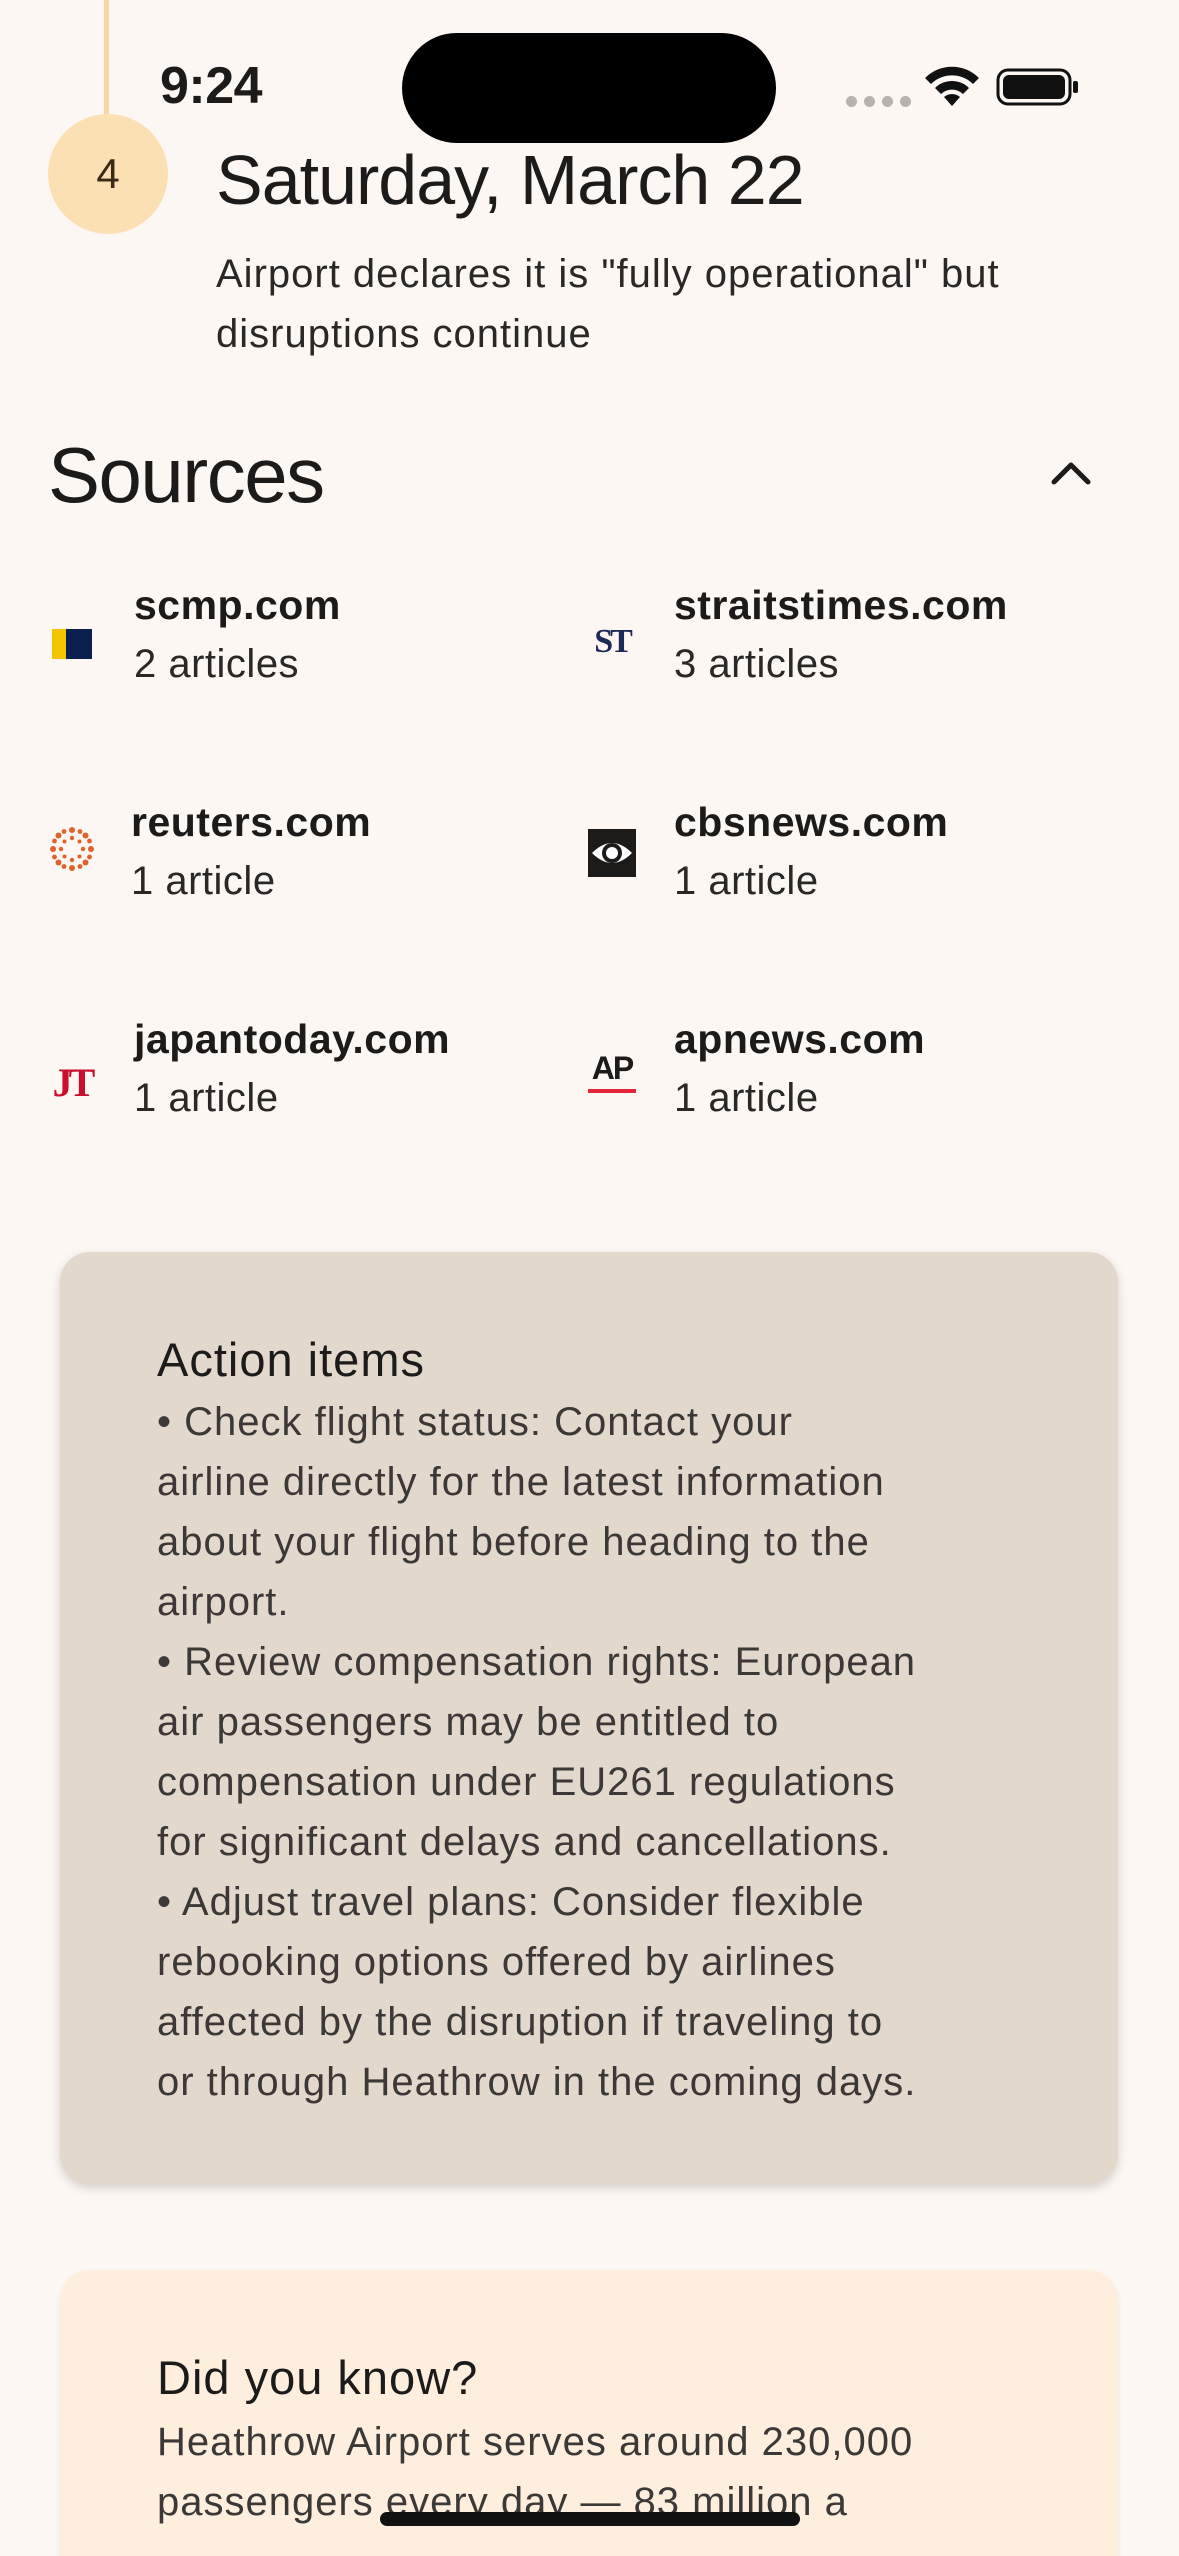 Image resolution: width=1179 pixels, height=2556 pixels. What do you see at coordinates (237, 605) in the screenshot?
I see `source-domain: scmp.com` at bounding box center [237, 605].